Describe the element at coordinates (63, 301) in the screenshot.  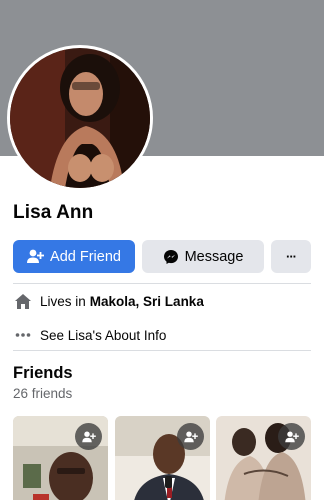
I see `lives-in-prefix: Lives in` at that location.